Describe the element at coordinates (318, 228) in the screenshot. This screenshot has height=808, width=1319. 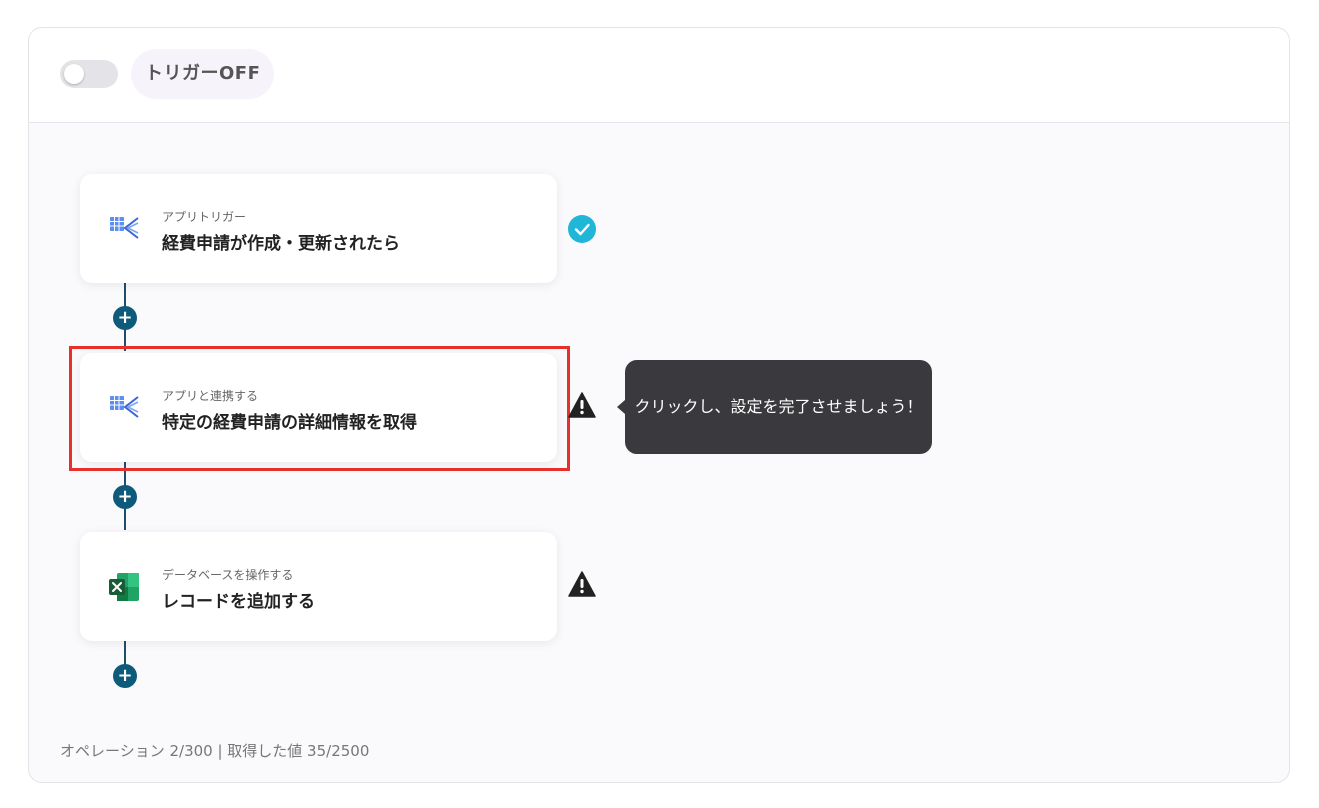
I see `step-card-trigger: アプリトリガー 経費申請が作成・更新されたら` at that location.